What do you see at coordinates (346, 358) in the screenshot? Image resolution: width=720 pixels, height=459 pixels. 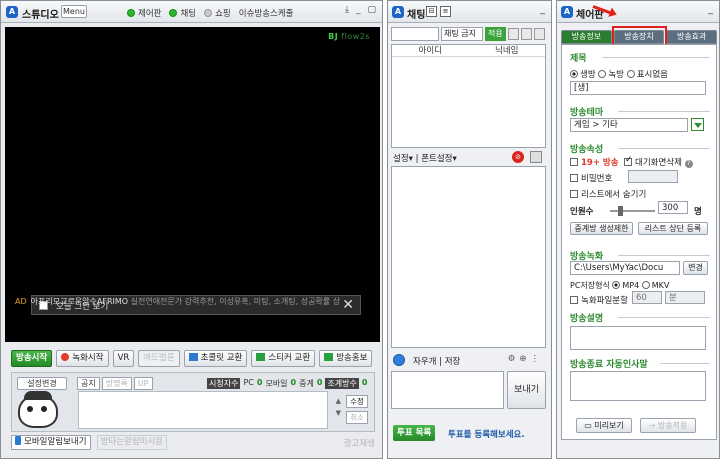 I see `broadcast-promo-button: 방송홍보` at bounding box center [346, 358].